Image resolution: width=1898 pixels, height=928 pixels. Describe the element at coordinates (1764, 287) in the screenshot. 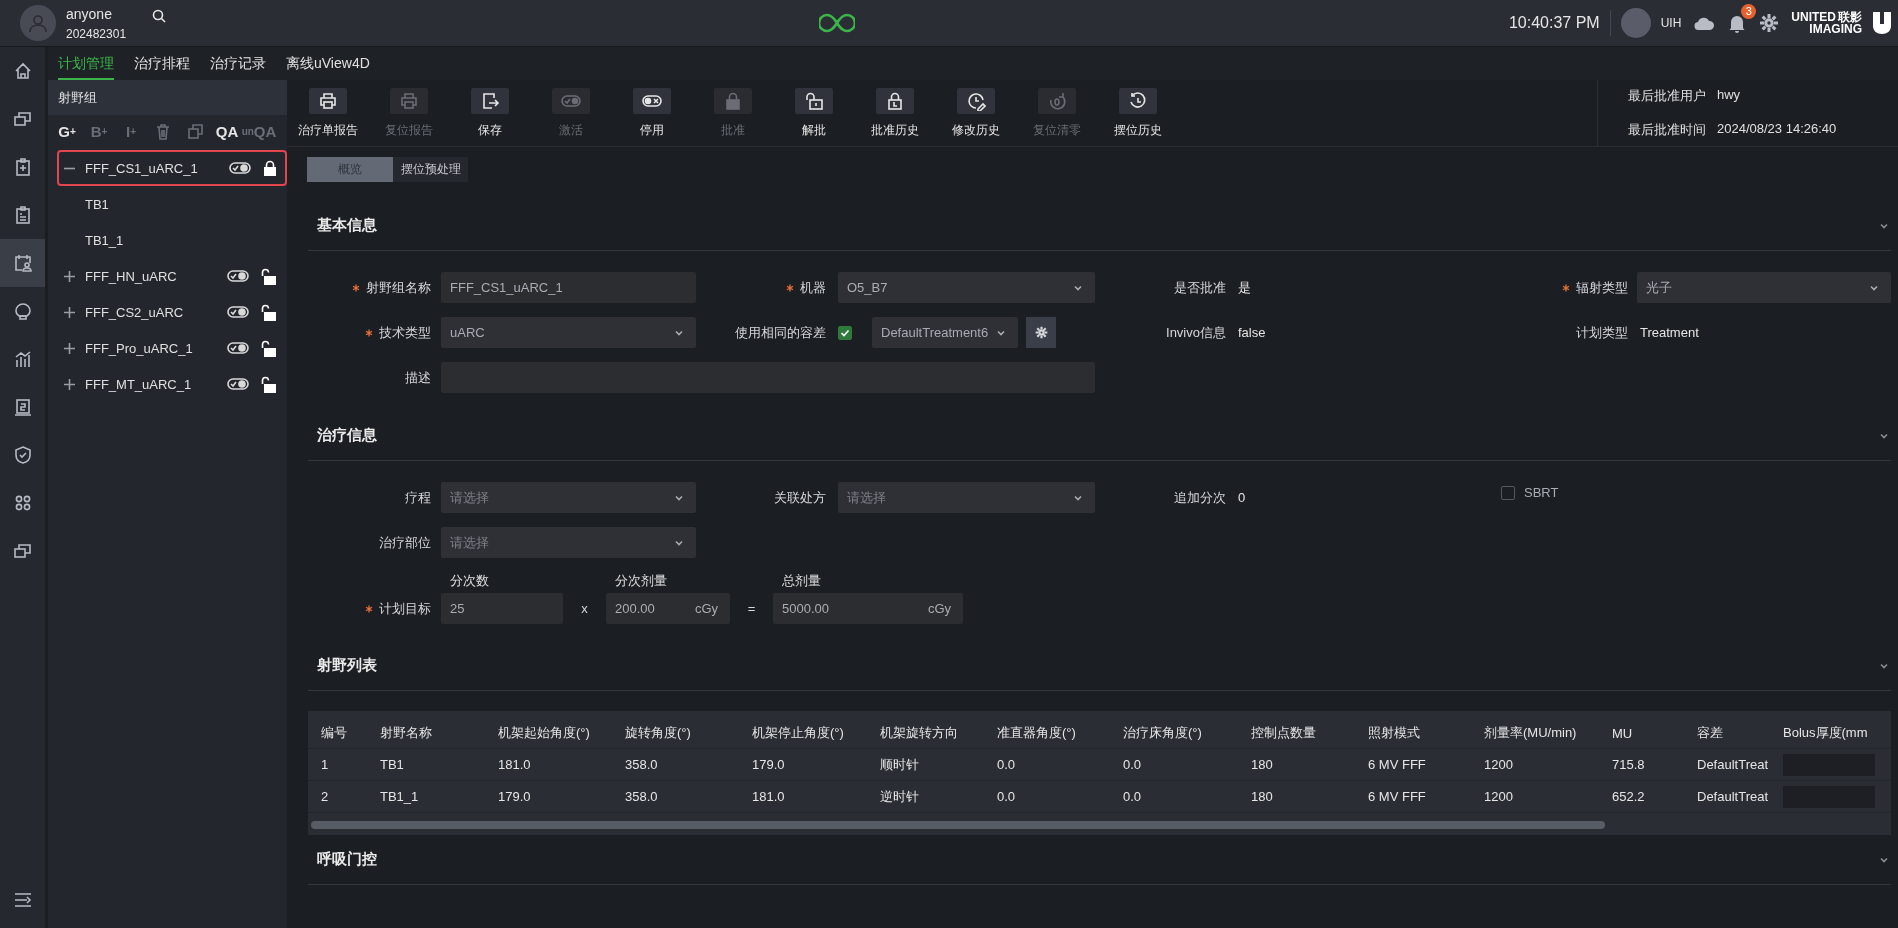

I see `dropdown: 光子` at that location.